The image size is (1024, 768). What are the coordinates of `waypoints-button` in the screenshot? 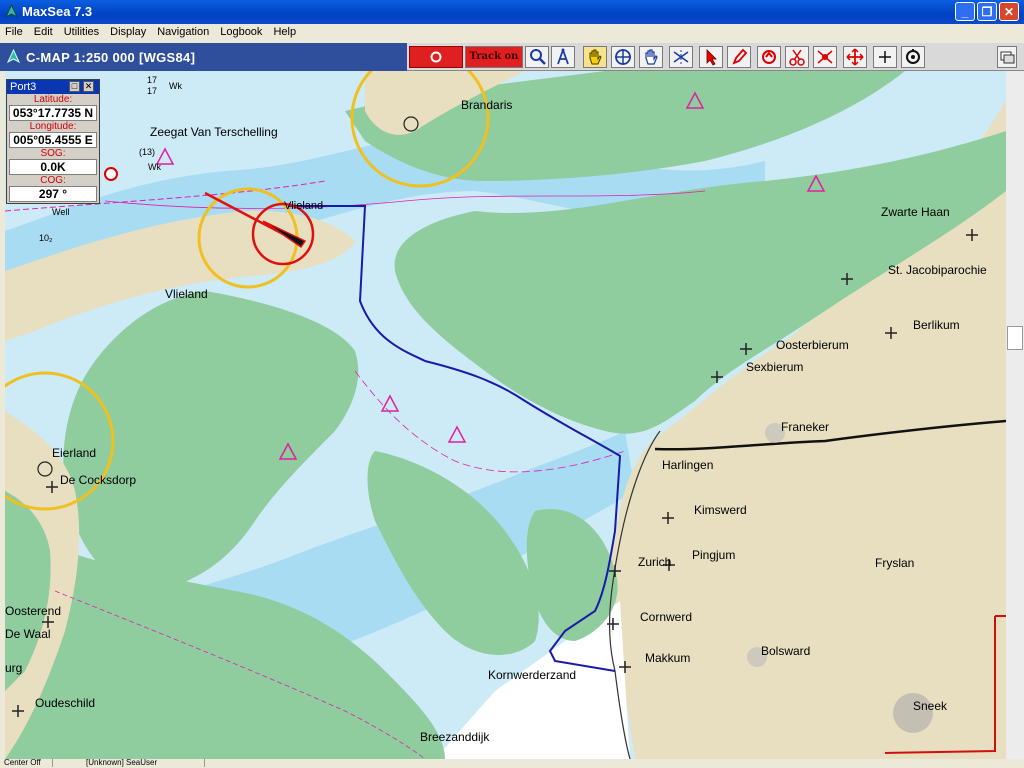 It's located at (825, 57).